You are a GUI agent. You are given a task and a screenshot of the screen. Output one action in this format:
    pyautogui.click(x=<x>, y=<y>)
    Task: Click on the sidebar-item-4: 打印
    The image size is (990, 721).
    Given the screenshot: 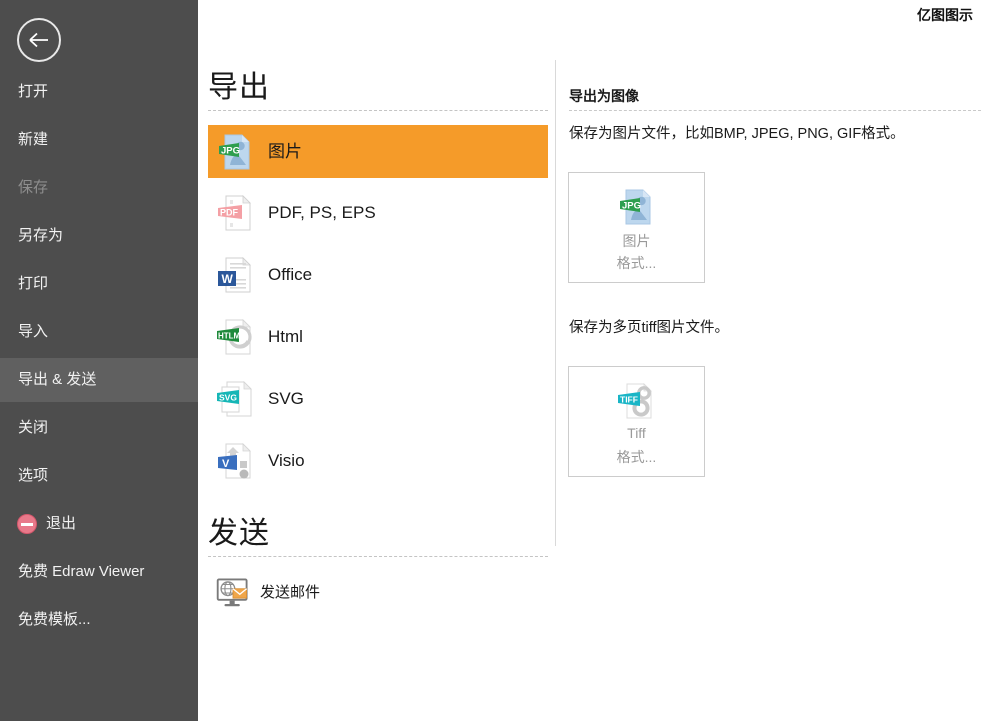 What is the action you would take?
    pyautogui.click(x=99, y=284)
    